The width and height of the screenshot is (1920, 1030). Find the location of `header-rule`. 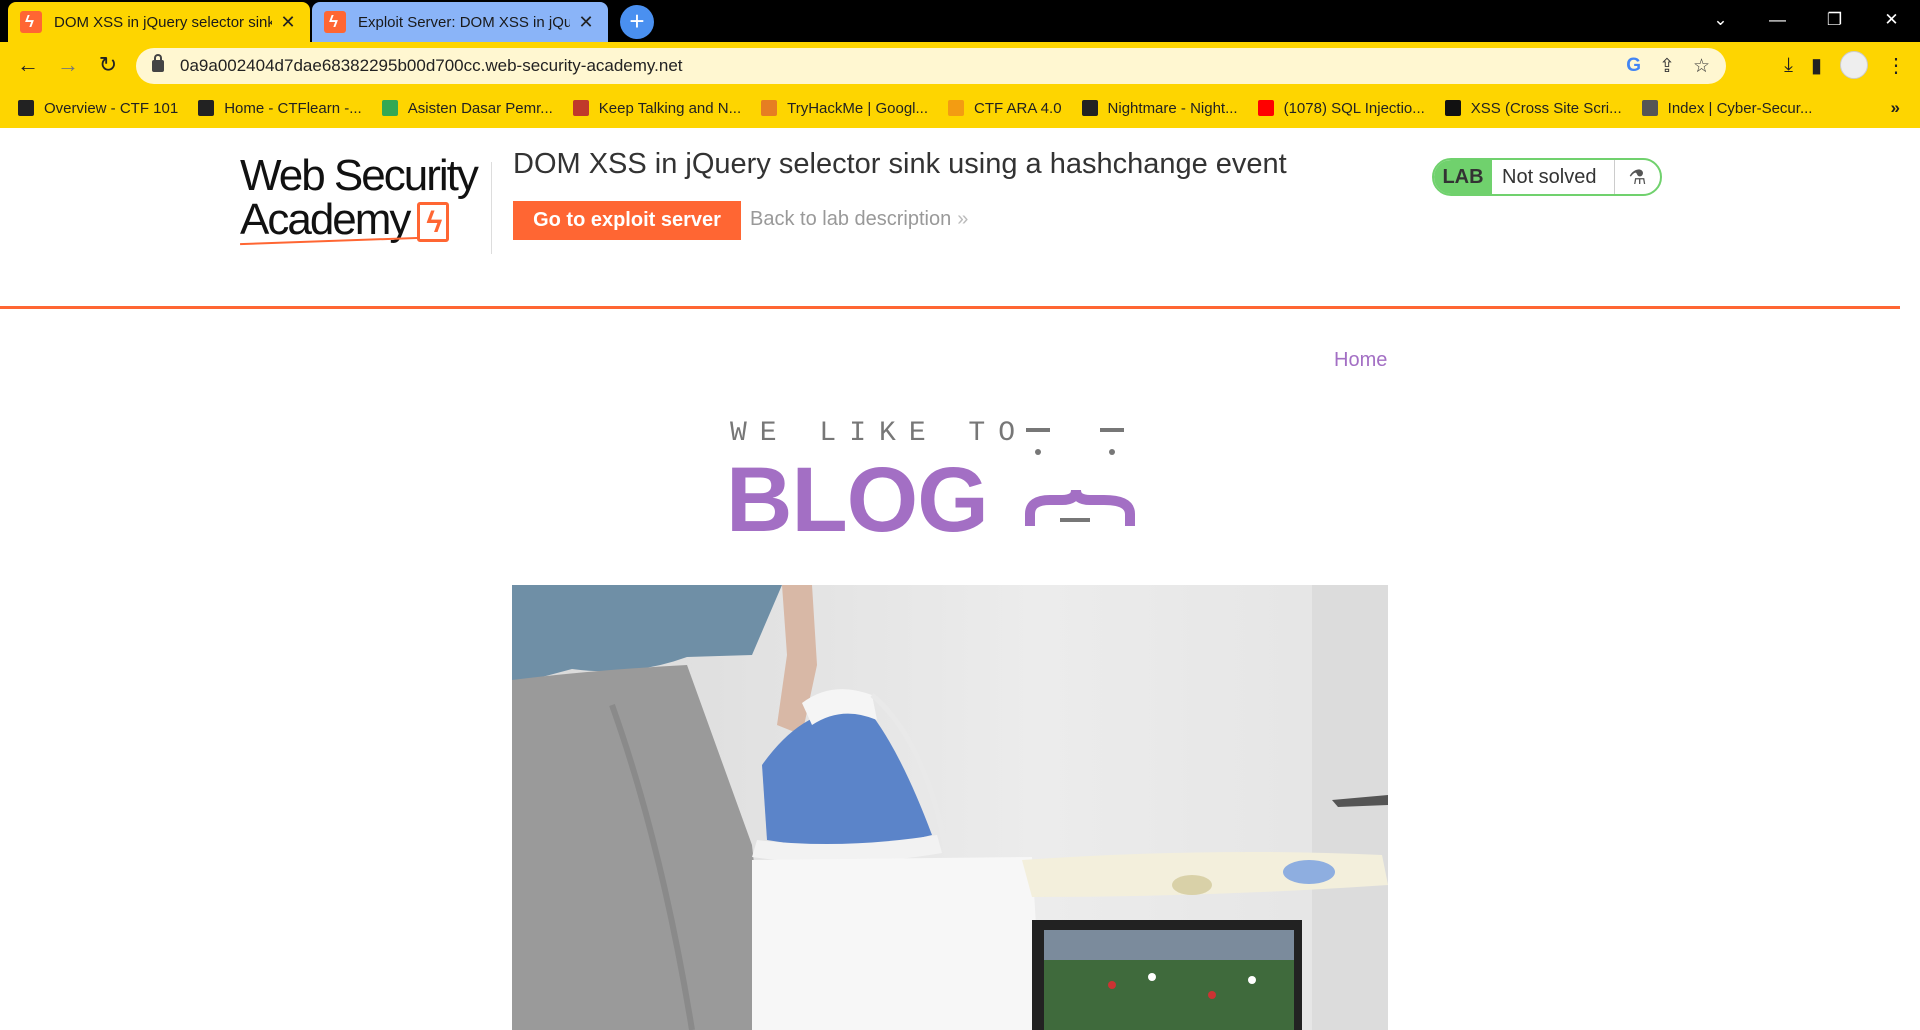

header-rule is located at coordinates (950, 307).